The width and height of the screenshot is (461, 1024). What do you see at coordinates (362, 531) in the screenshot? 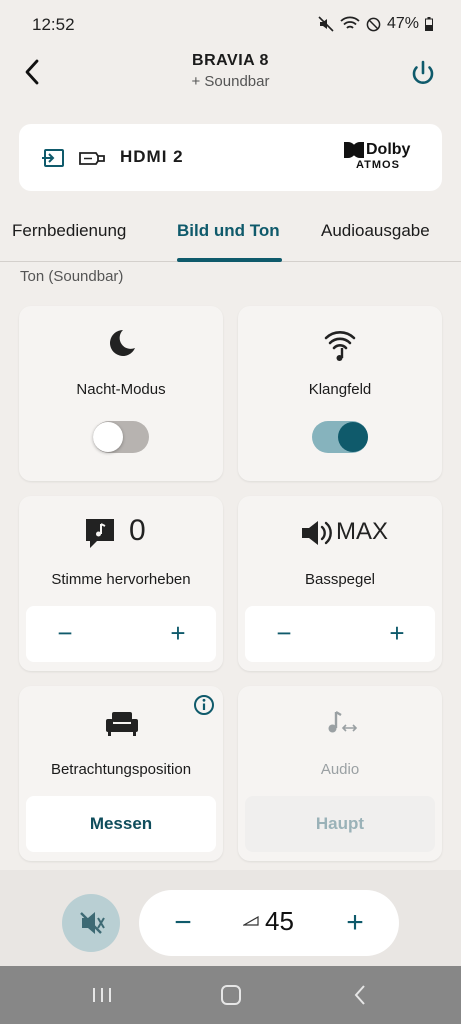
I see `bass-level-value: MAX` at bounding box center [362, 531].